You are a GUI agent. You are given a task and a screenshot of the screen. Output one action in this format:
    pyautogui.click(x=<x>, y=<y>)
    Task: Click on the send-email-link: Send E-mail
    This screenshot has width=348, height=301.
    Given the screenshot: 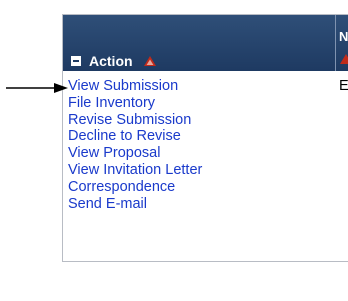 What is the action you would take?
    pyautogui.click(x=135, y=204)
    